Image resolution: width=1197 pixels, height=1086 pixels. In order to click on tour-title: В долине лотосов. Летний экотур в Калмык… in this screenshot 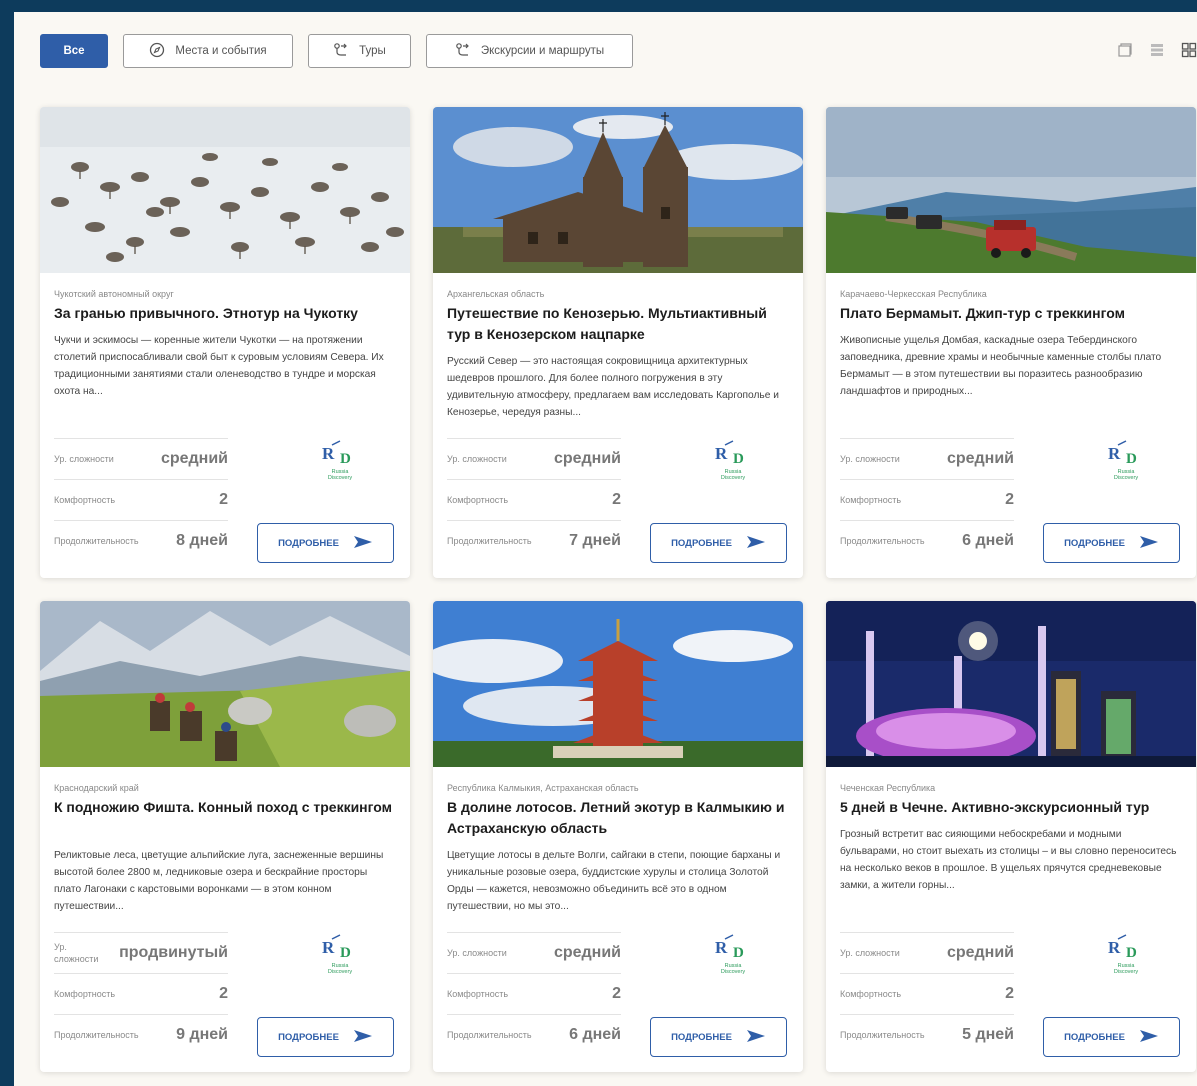, I will do `click(617, 818)`.